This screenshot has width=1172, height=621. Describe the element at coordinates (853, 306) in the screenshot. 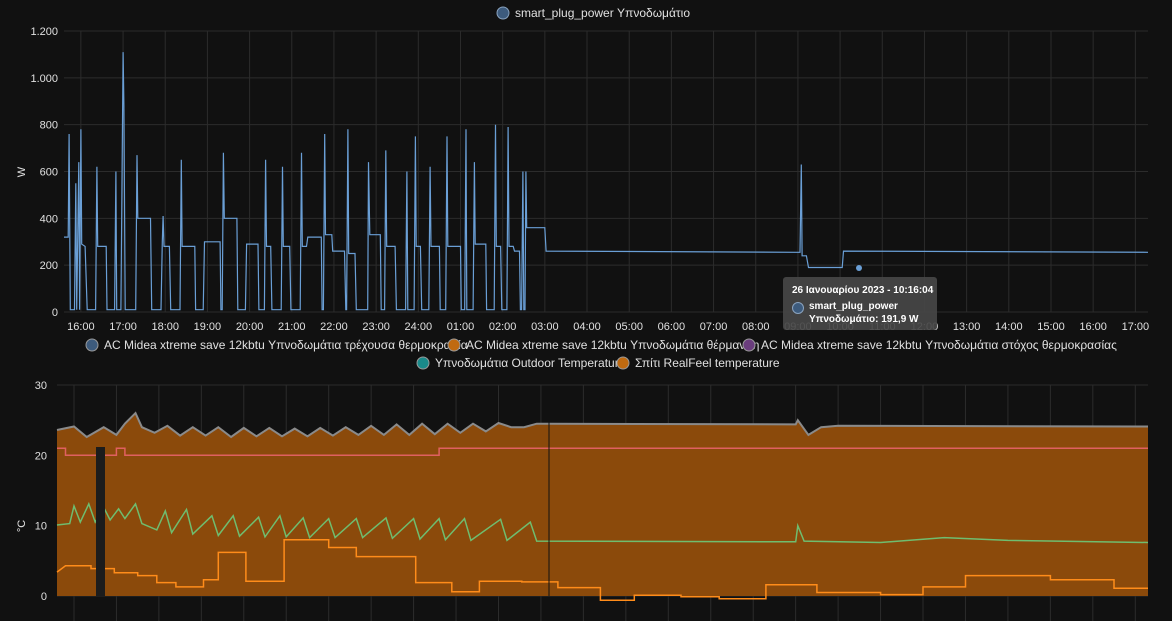

I see `tooltip-series: smart_plug_power` at that location.